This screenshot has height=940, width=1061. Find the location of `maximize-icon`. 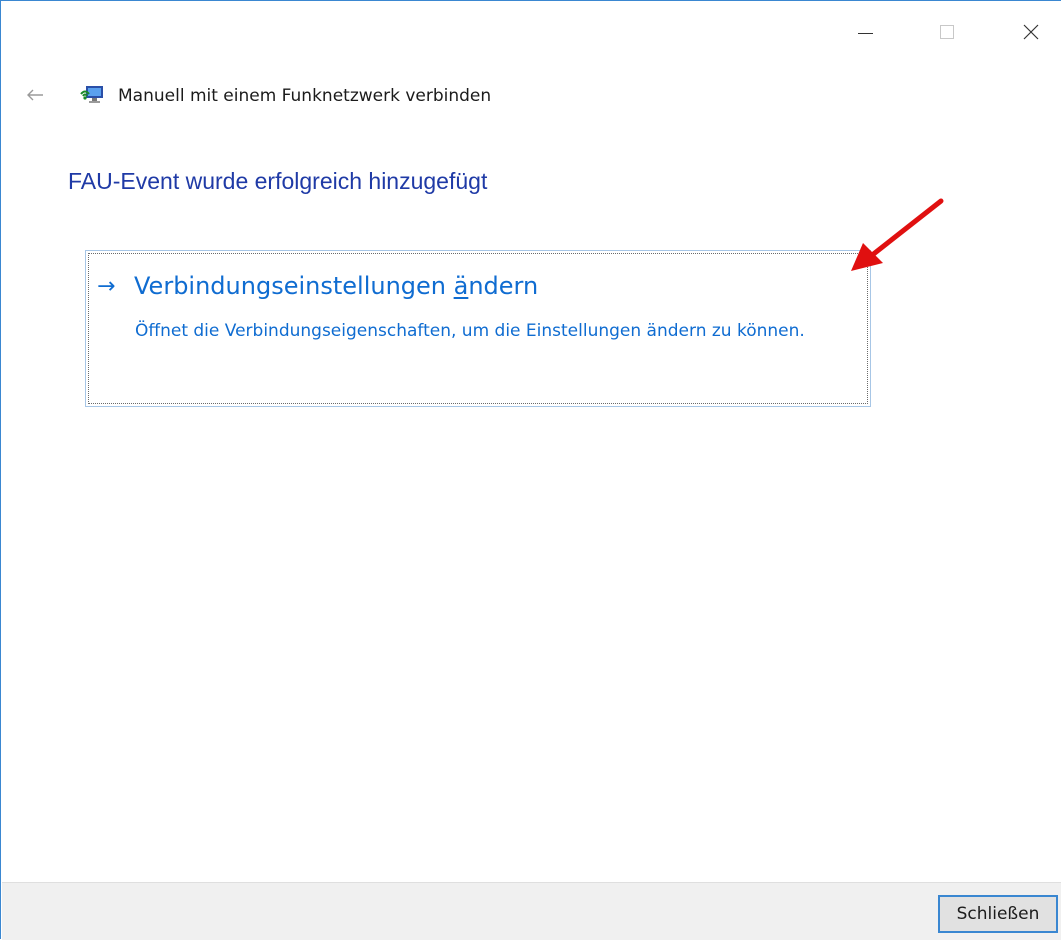

maximize-icon is located at coordinates (947, 32).